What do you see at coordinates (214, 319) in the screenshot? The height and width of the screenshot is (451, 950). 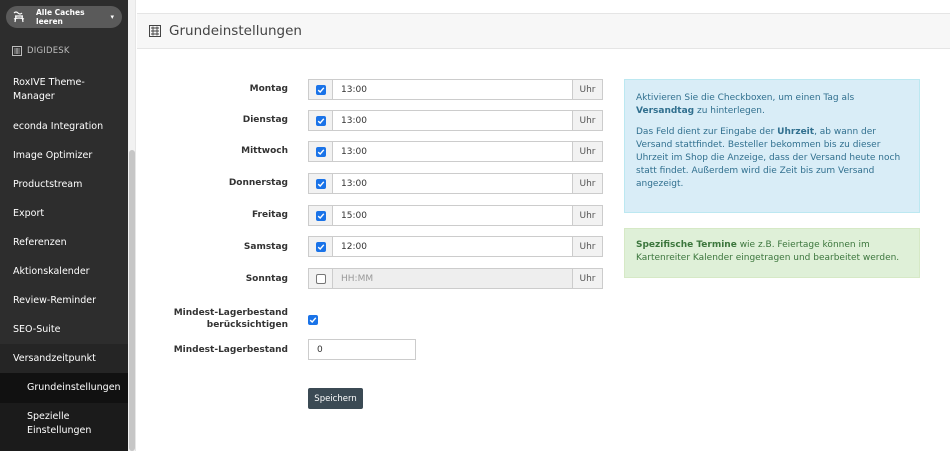 I see `stock-check-label: Mindest-Lagerbestand berücksichtigen` at bounding box center [214, 319].